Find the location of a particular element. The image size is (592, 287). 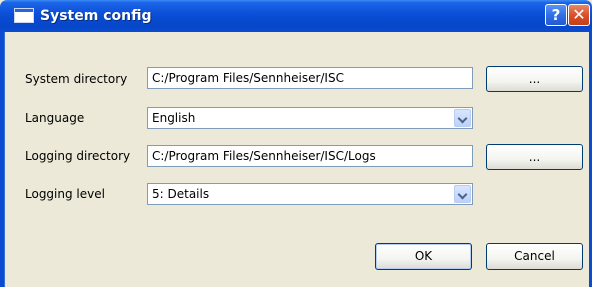

logging-level-select: 5: Details is located at coordinates (310, 194).